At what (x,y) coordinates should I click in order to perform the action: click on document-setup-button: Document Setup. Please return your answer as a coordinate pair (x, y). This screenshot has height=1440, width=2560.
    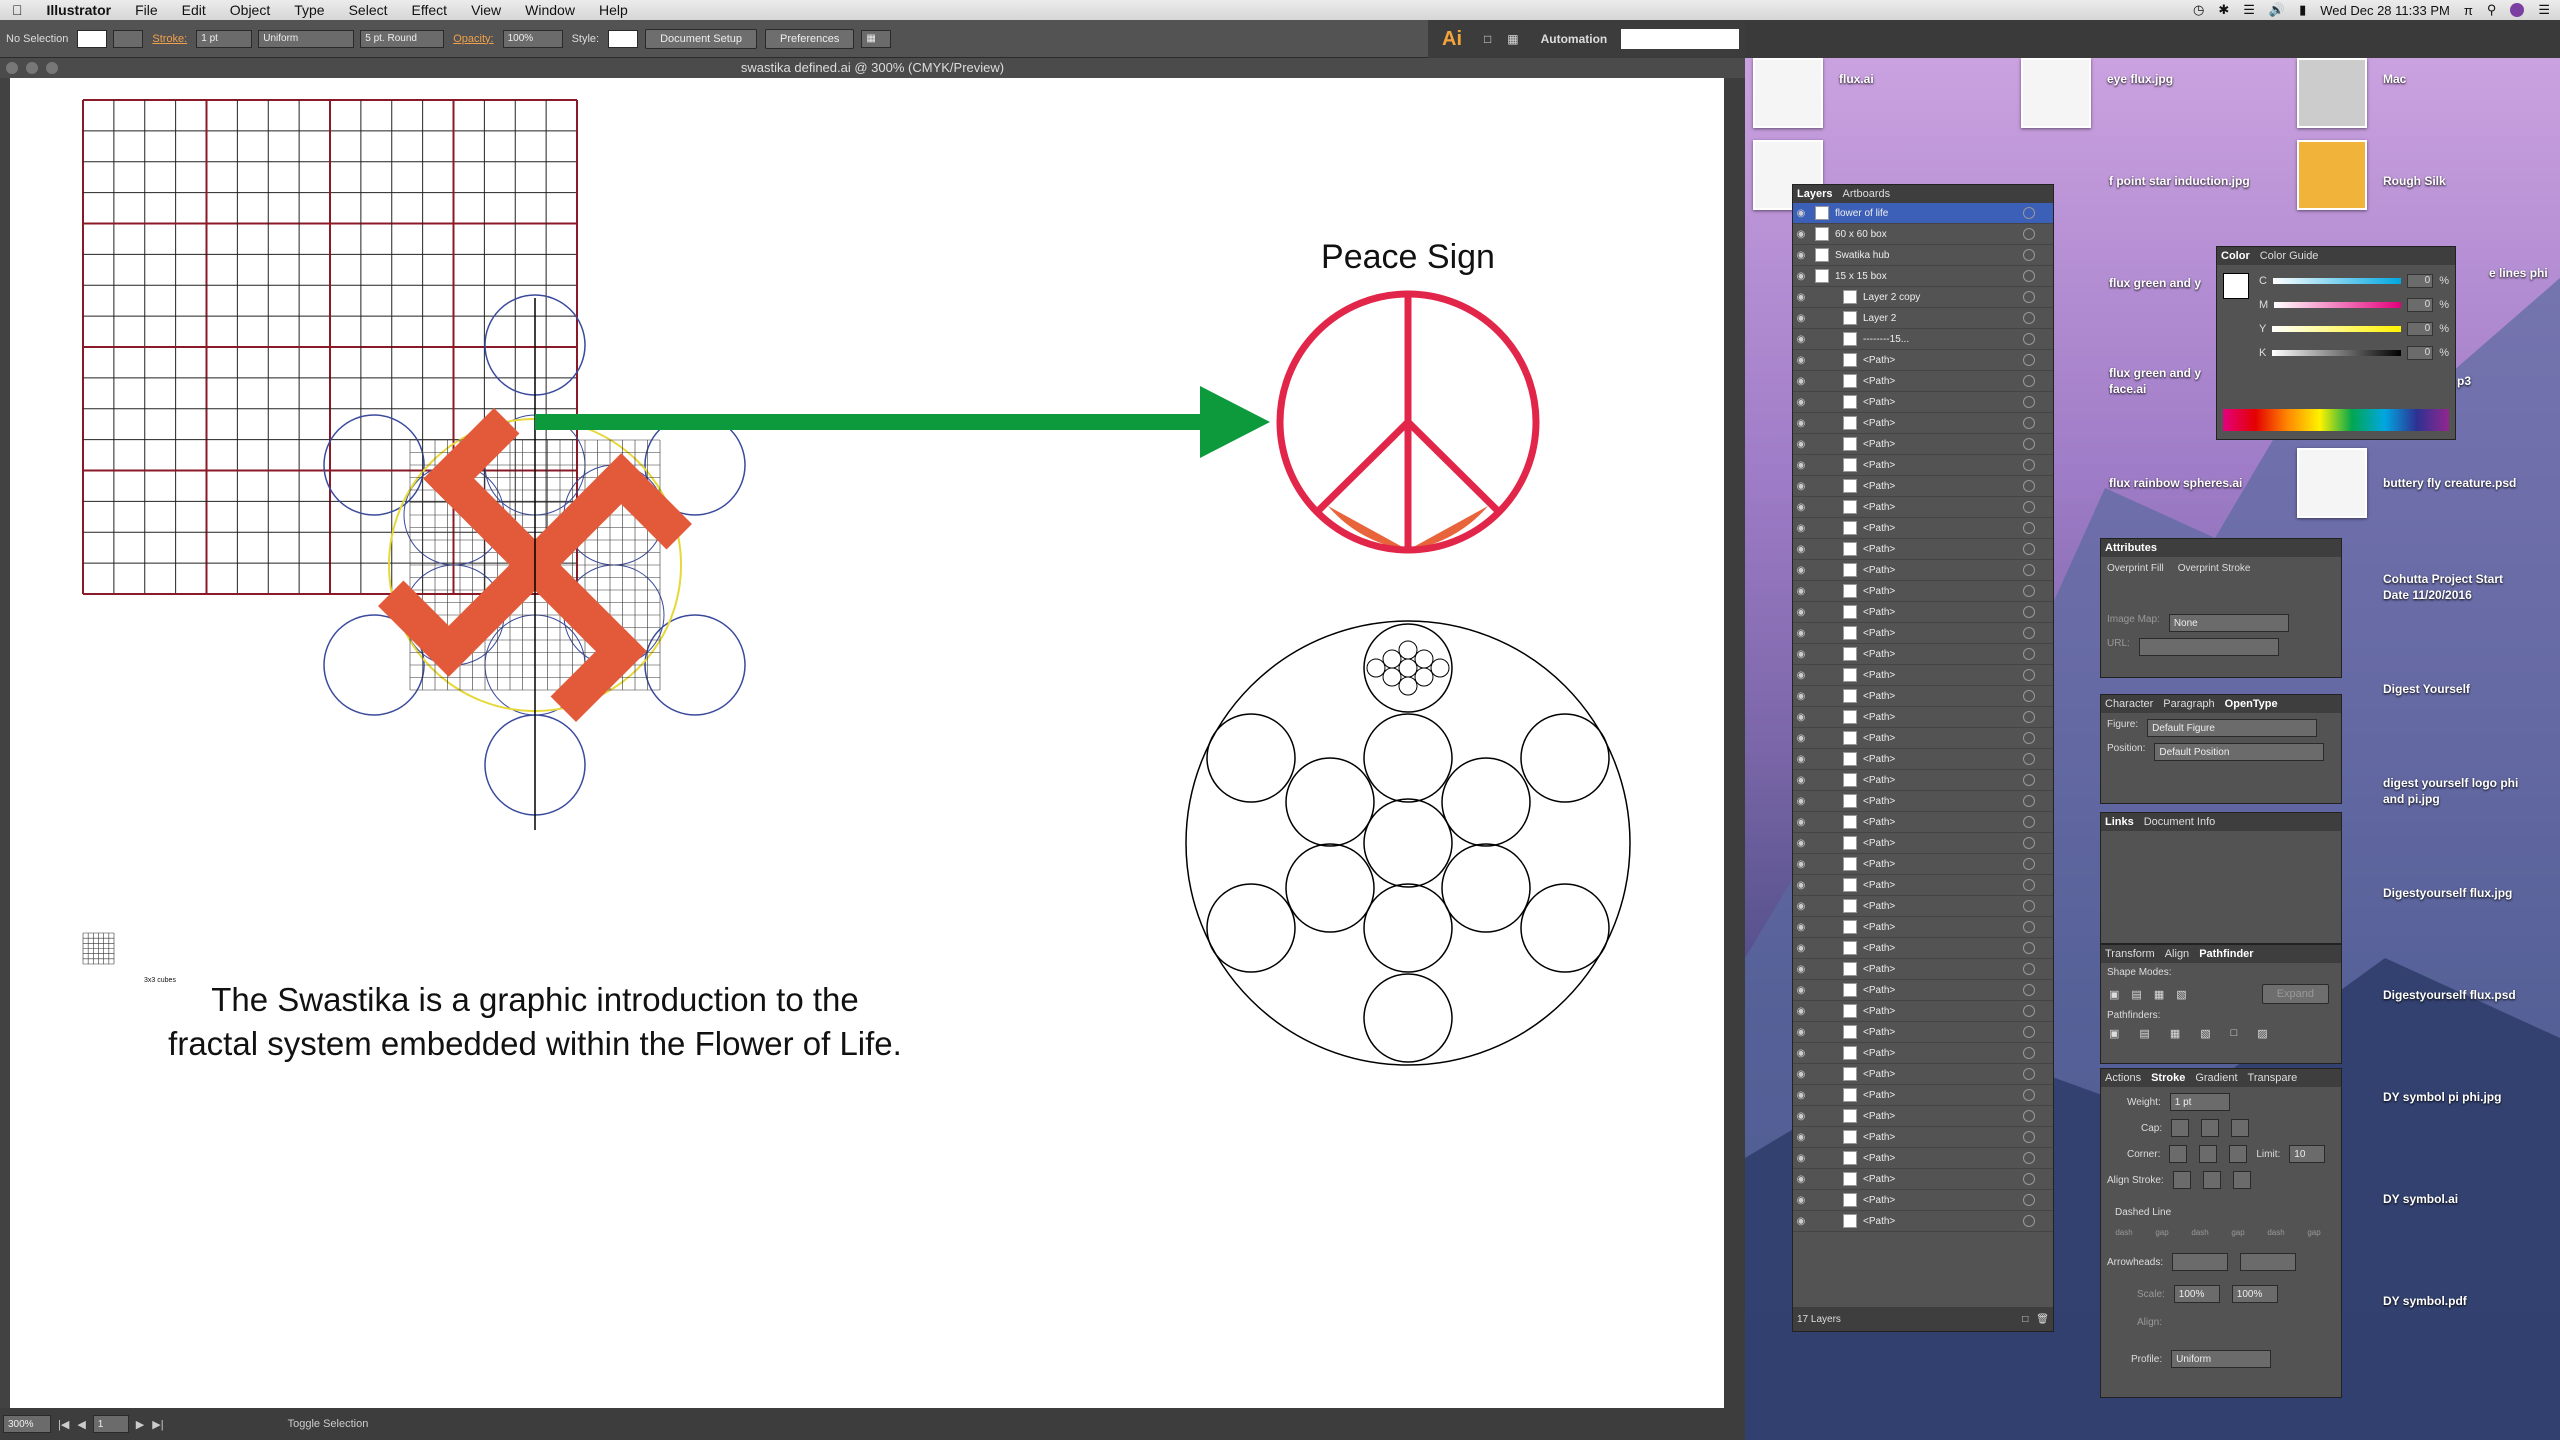
    Looking at the image, I should click on (701, 38).